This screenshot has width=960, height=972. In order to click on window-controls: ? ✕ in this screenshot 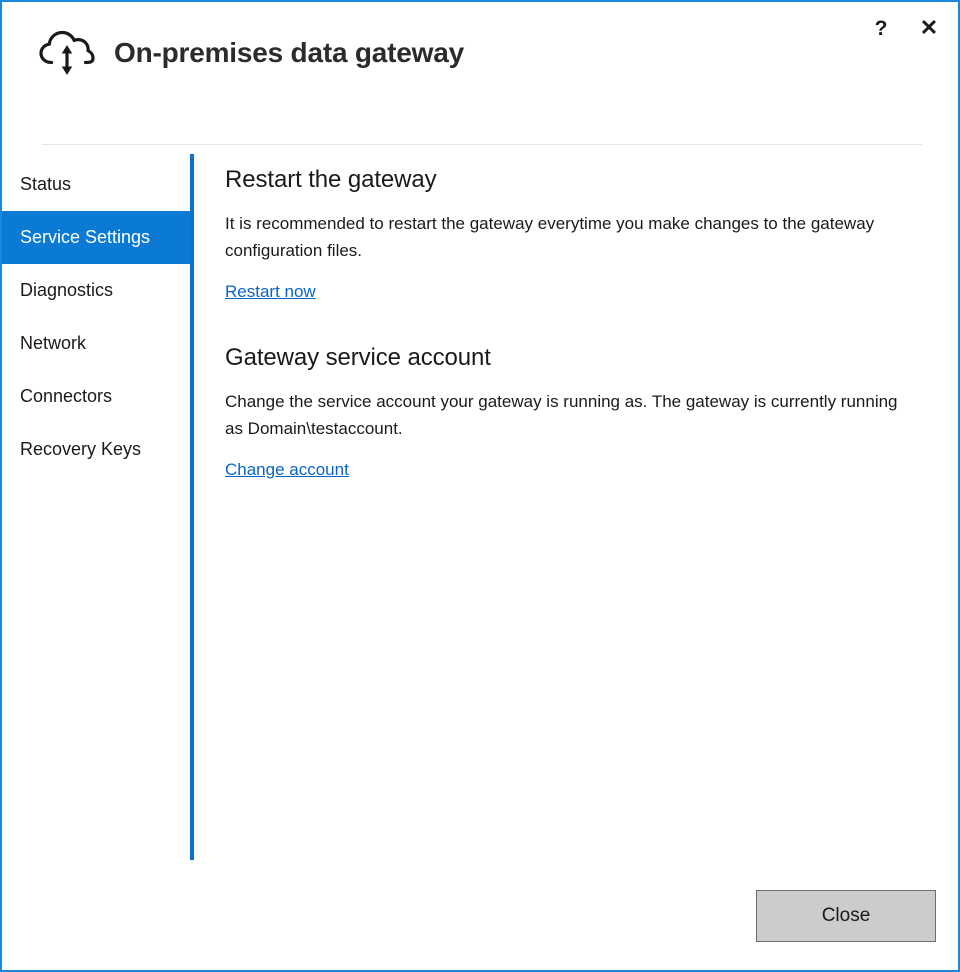, I will do `click(905, 28)`.